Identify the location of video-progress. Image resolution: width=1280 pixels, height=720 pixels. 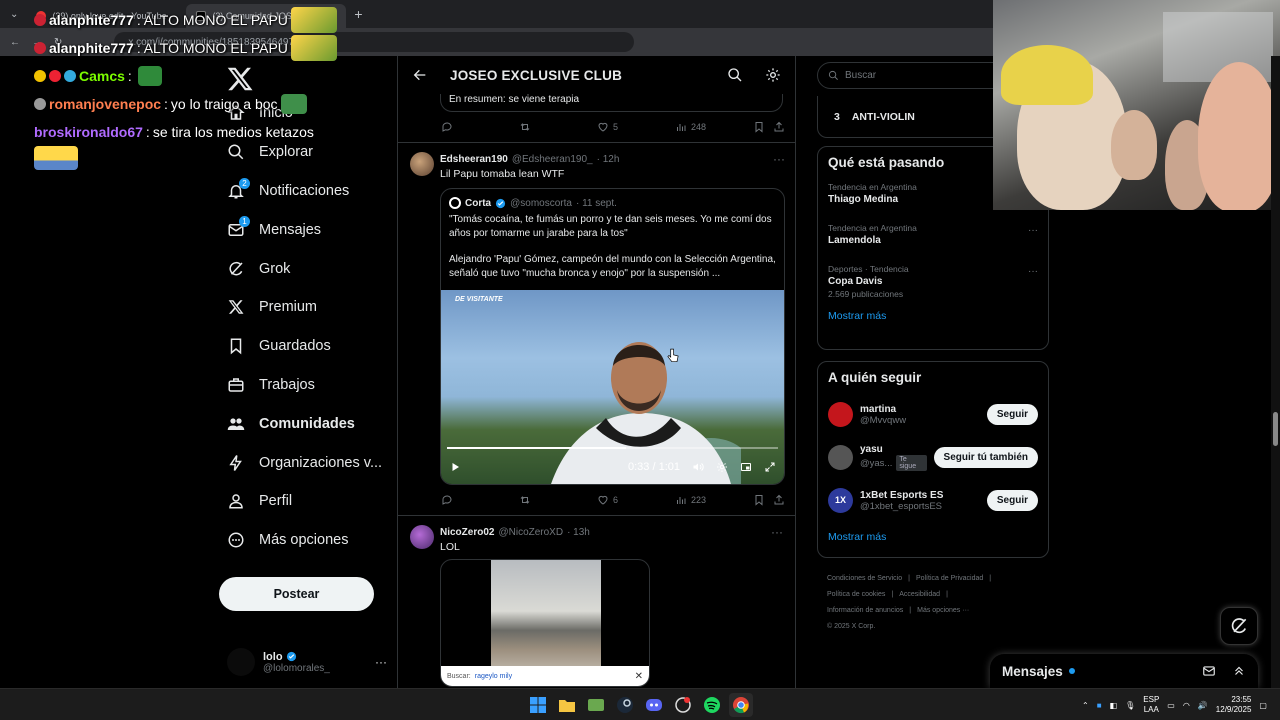
(612, 448).